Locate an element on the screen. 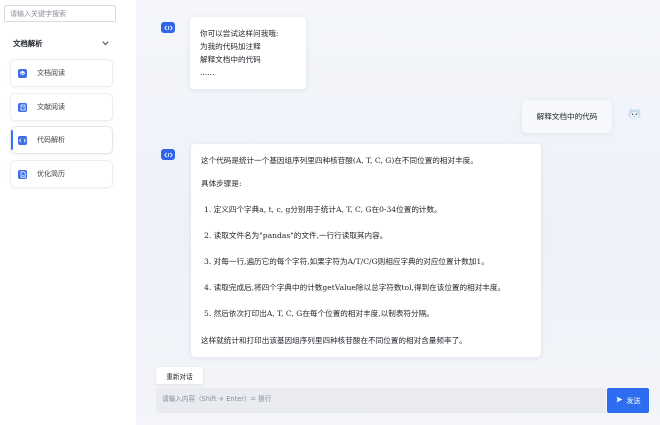 This screenshot has height=425, width=660. sidebar-item-literature-reading: 文献阅读 is located at coordinates (61, 107).